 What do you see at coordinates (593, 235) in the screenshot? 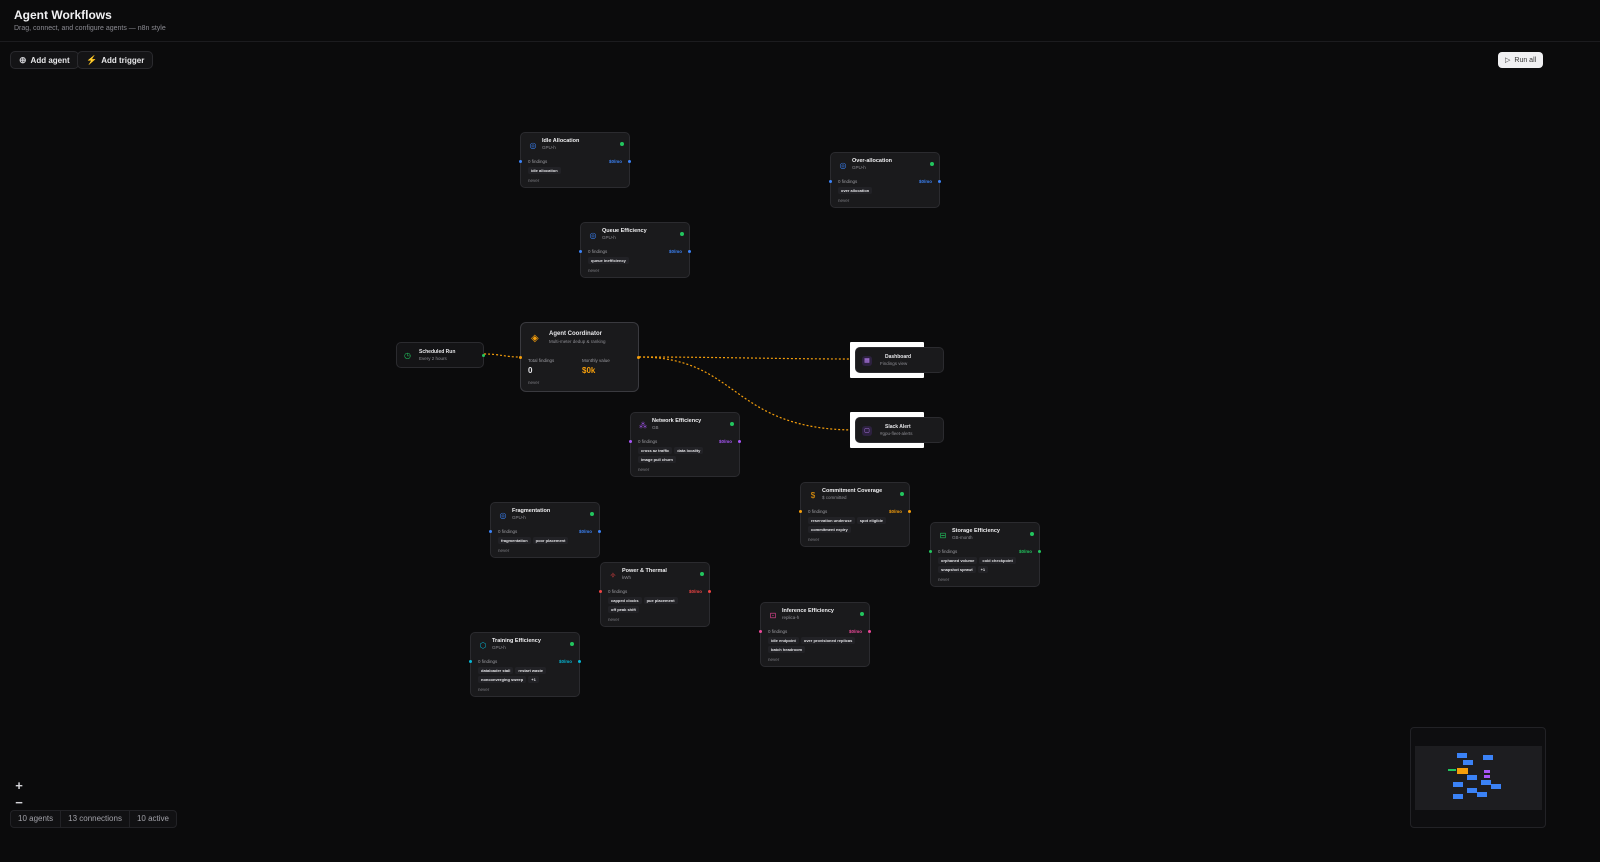
I see `chip-icon: ◎` at bounding box center [593, 235].